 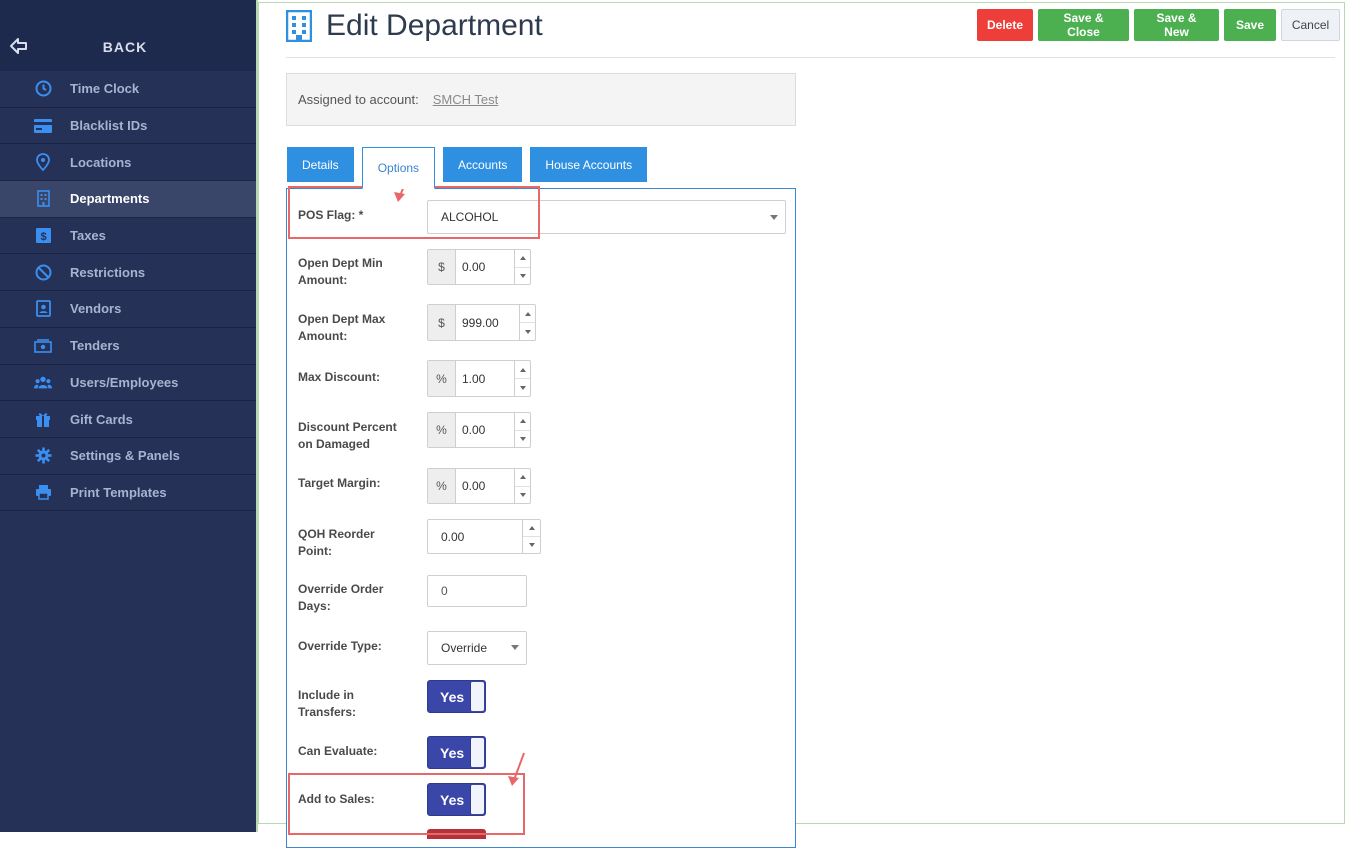 What do you see at coordinates (487, 322) in the screenshot?
I see `open-max-value: 999.00` at bounding box center [487, 322].